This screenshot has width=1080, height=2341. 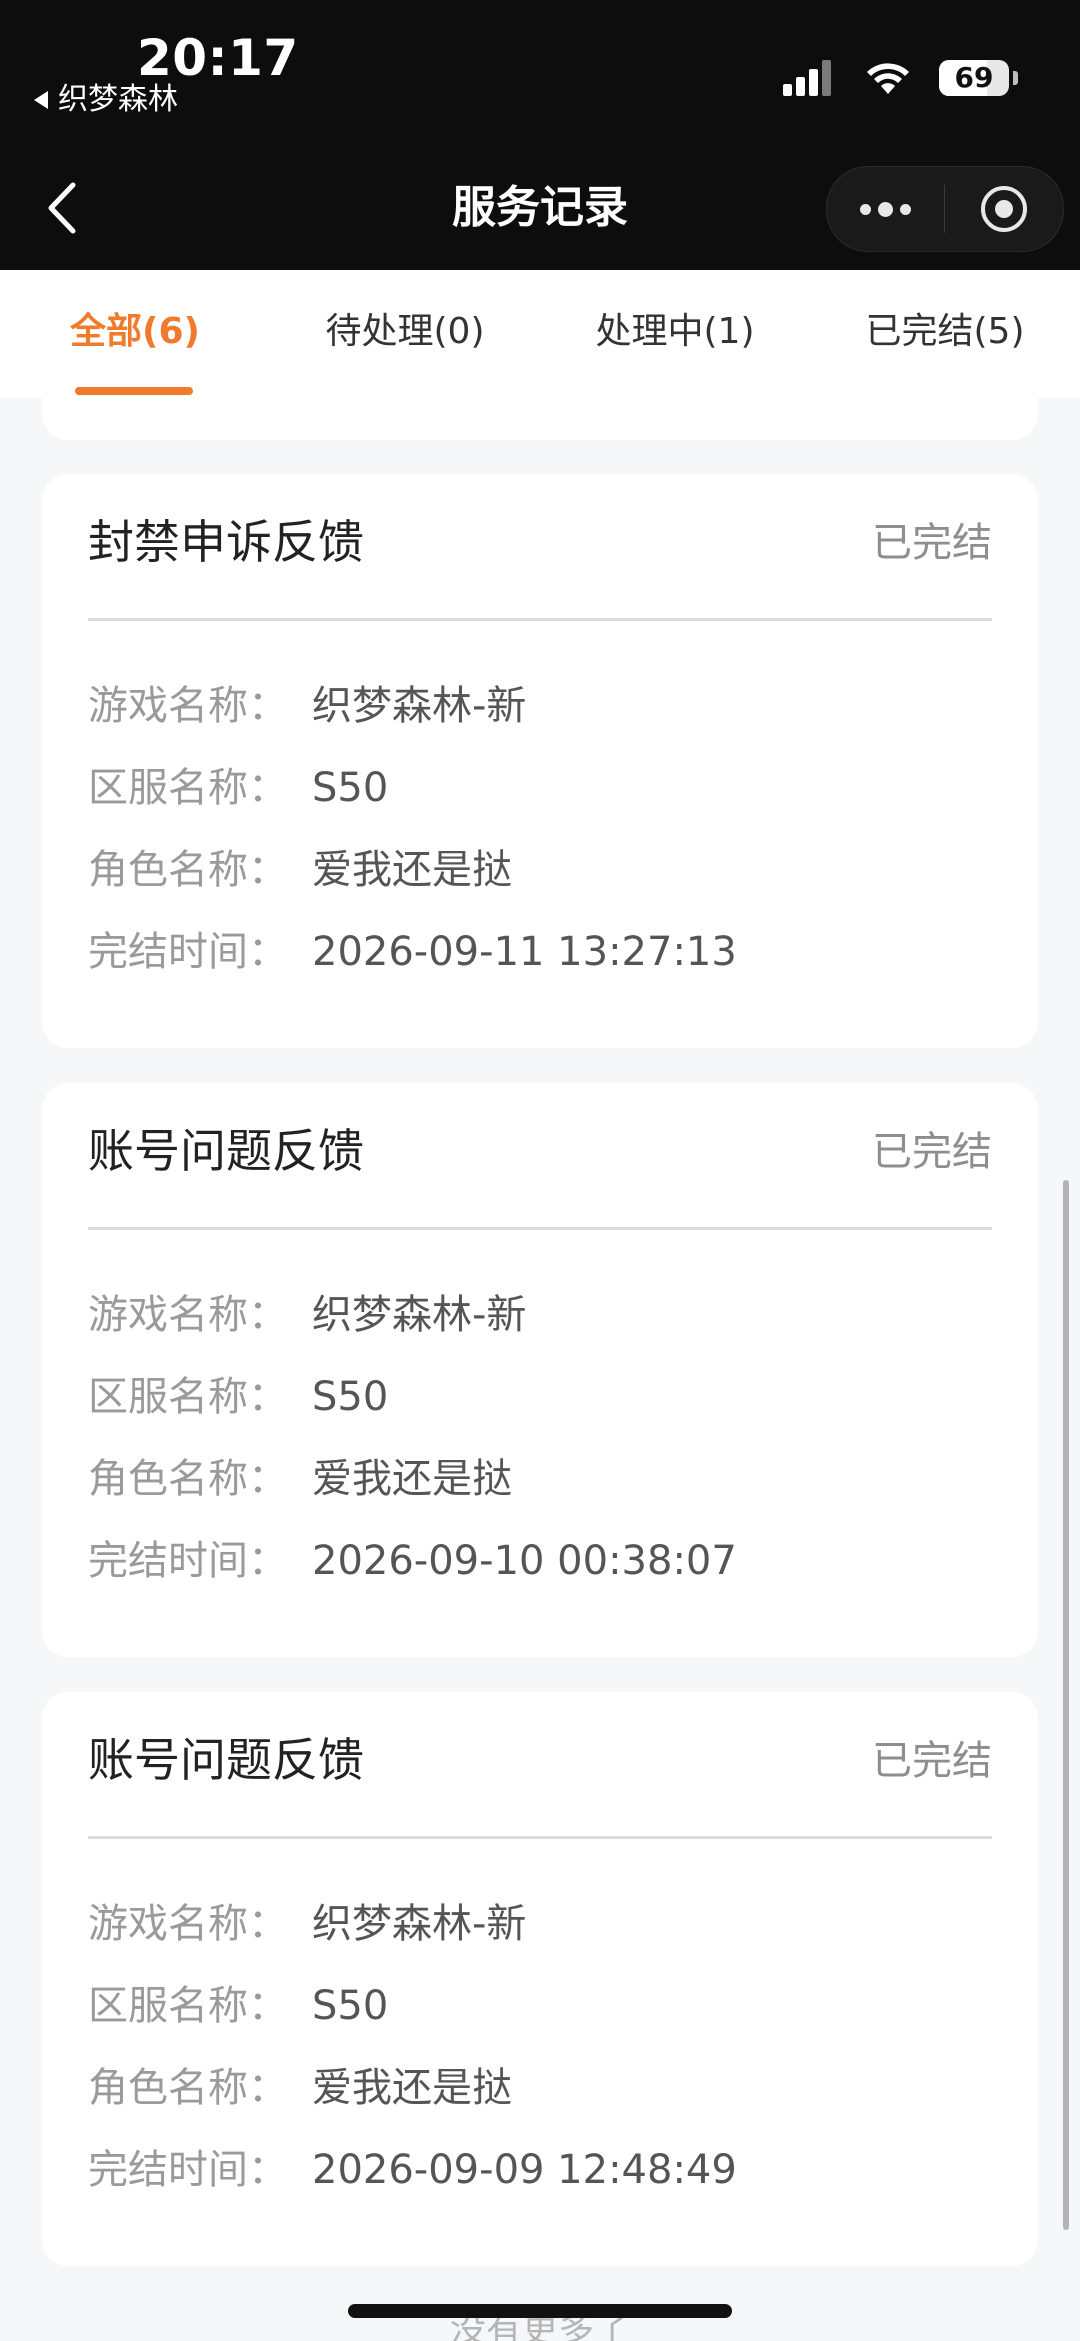 What do you see at coordinates (540, 135) in the screenshot?
I see `top-bar: 20:17 织梦森林 69 服务记录` at bounding box center [540, 135].